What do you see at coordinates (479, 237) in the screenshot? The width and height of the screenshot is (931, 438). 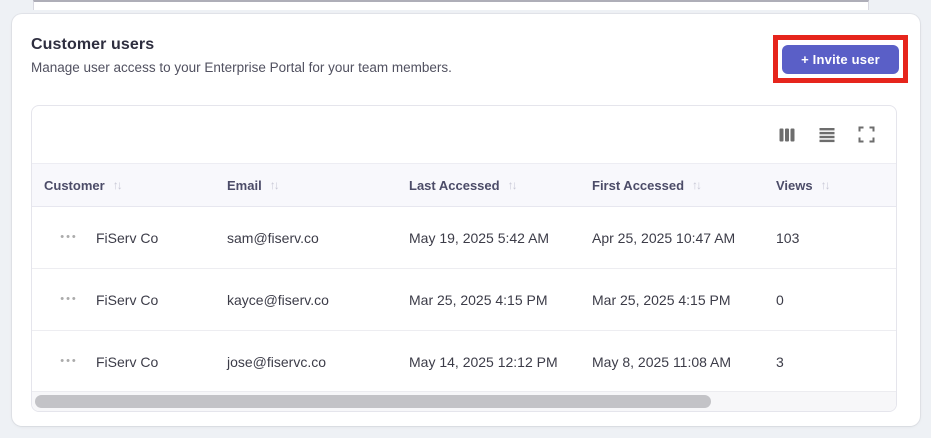 I see `last-accessed-cell: May 19, 2025 5:42 AM` at bounding box center [479, 237].